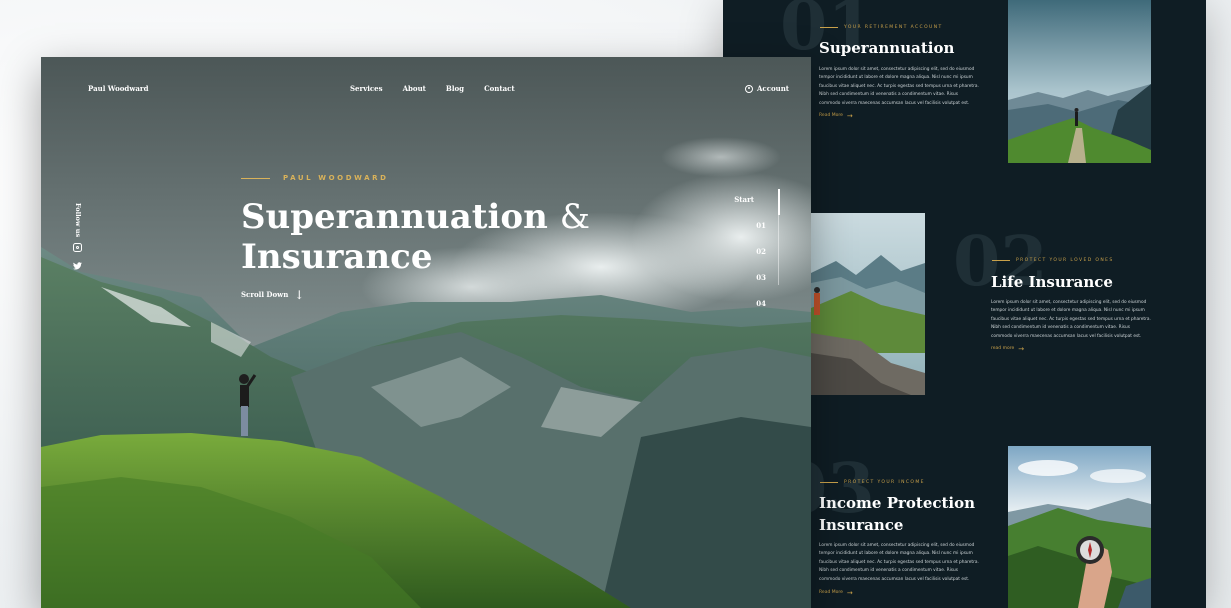 Image resolution: width=1231 pixels, height=608 pixels. I want to click on nav-blog: Blog, so click(455, 88).